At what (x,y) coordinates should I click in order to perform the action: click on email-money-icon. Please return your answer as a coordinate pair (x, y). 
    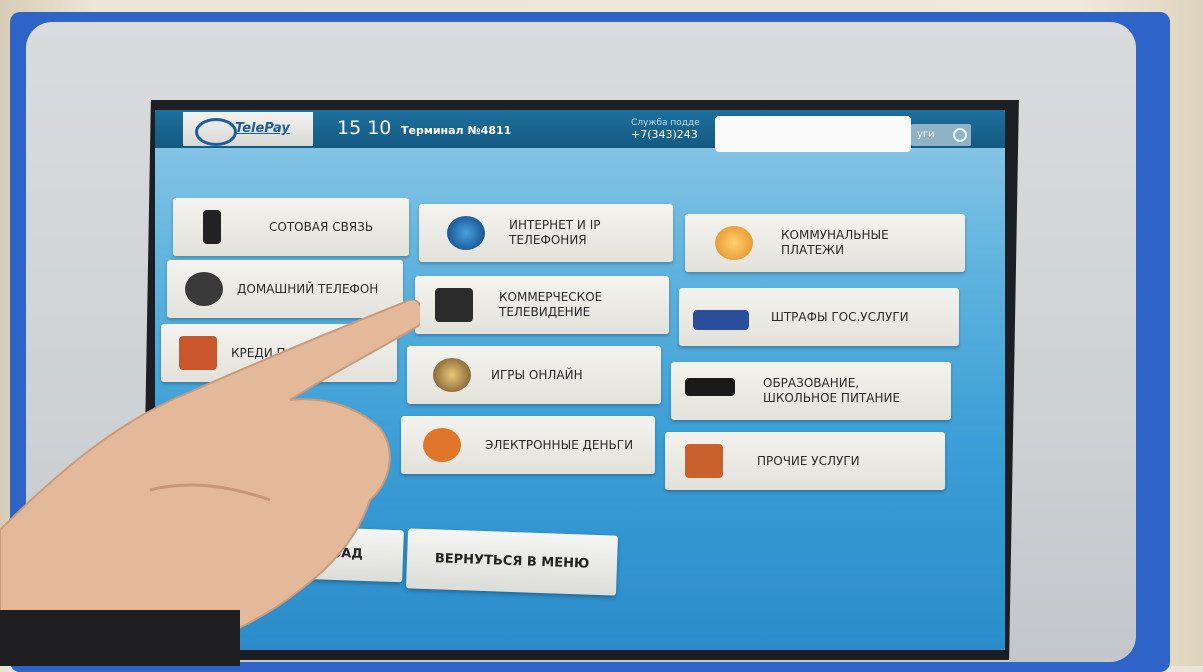
    Looking at the image, I should click on (442, 445).